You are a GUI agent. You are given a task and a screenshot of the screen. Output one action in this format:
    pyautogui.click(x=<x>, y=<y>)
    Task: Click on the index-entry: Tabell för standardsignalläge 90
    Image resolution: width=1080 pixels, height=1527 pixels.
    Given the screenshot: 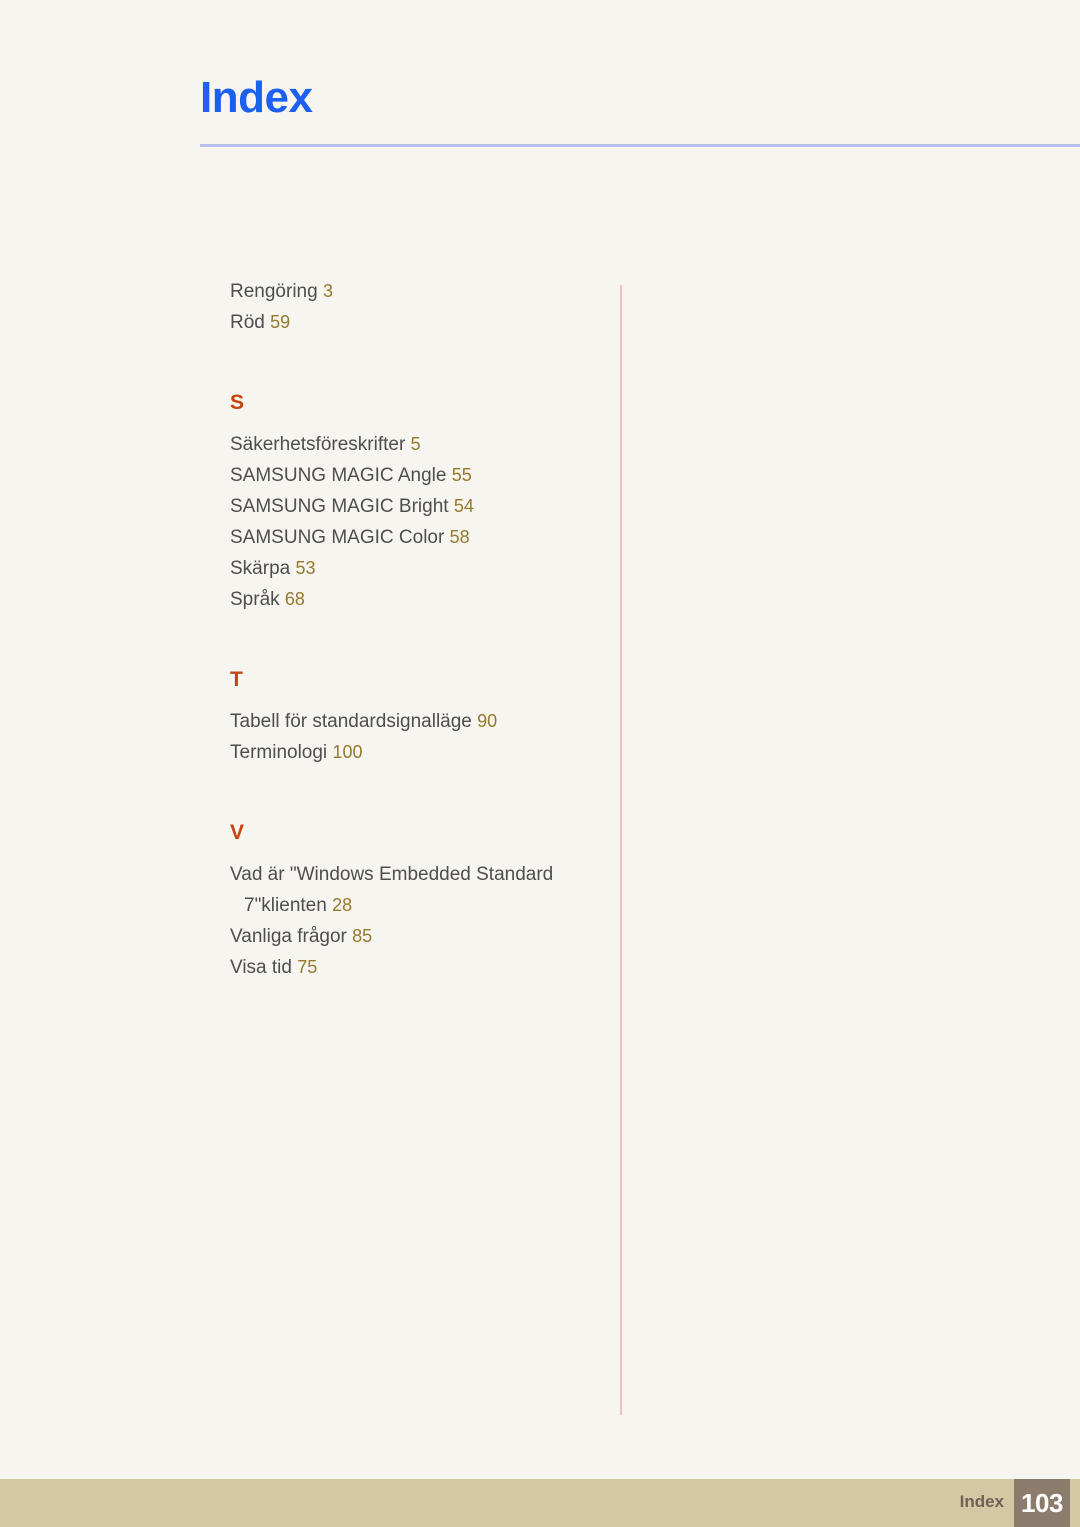 What is the action you would take?
    pyautogui.click(x=410, y=721)
    